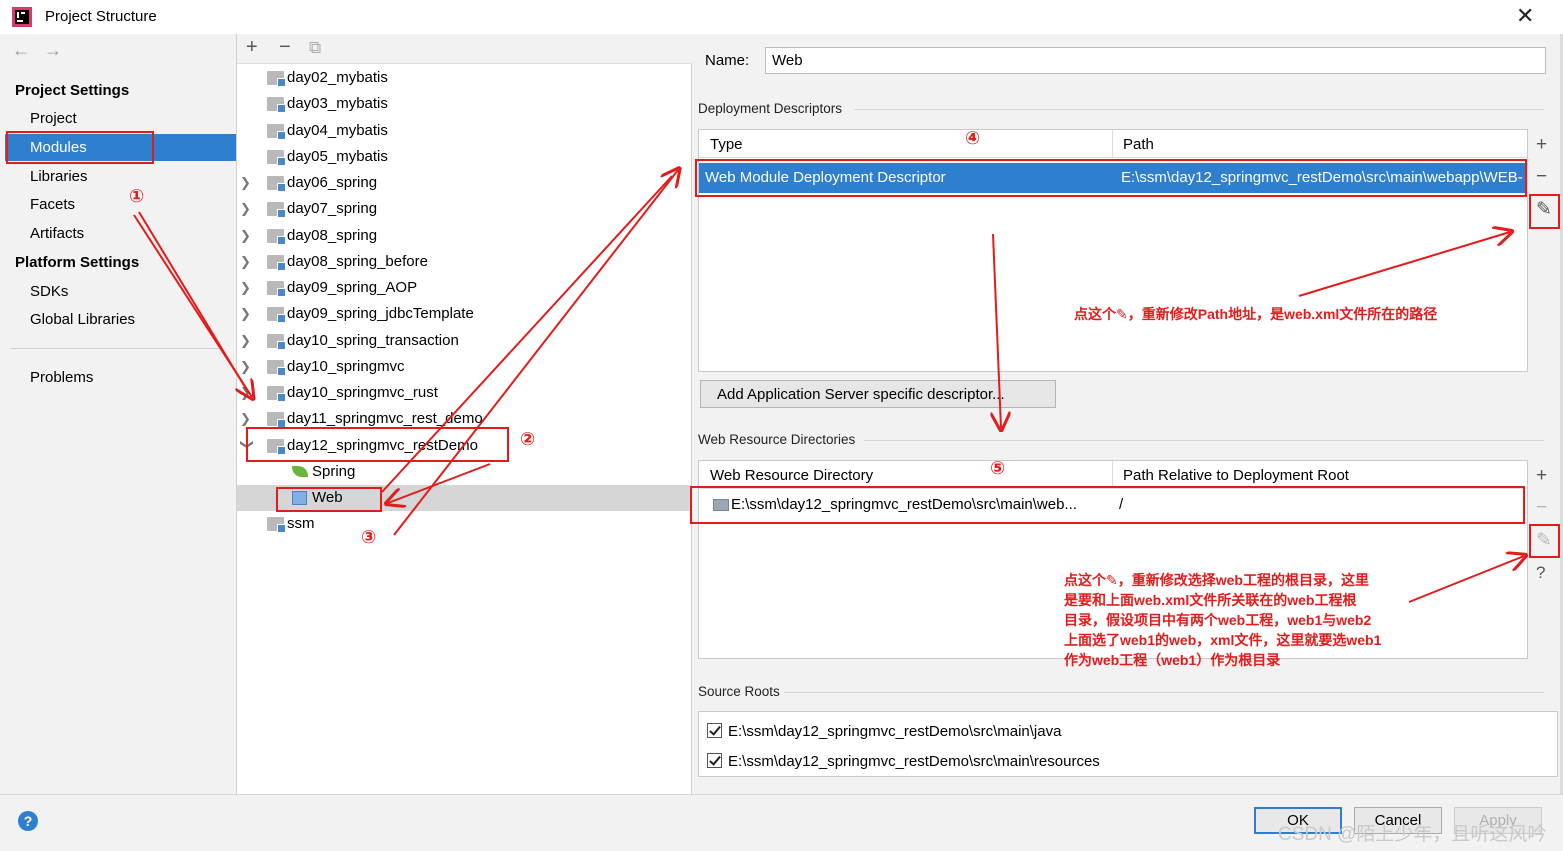  I want to click on web-resource-dirs-title: Web Resource Directories, so click(777, 439).